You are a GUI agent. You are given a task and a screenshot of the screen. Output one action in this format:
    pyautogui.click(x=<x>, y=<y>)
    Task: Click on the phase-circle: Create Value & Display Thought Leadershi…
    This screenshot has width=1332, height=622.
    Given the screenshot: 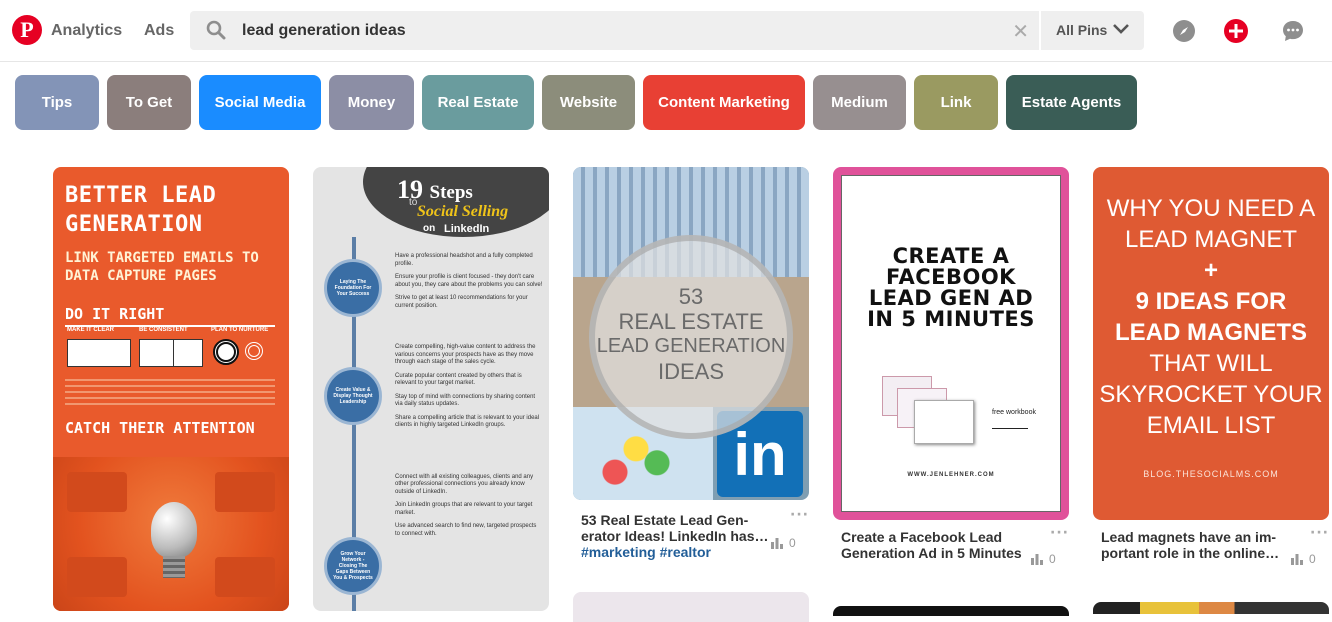 What is the action you would take?
    pyautogui.click(x=353, y=396)
    